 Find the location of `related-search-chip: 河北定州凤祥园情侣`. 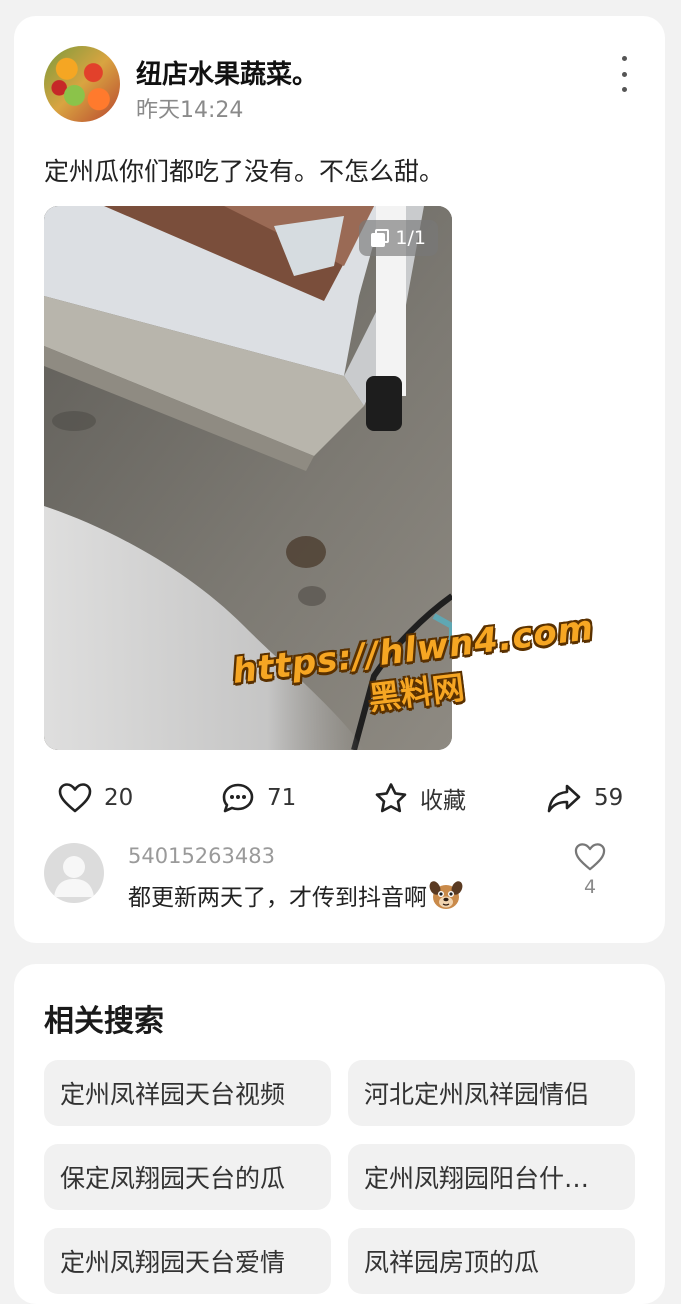

related-search-chip: 河北定州凤祥园情侣 is located at coordinates (491, 1093).